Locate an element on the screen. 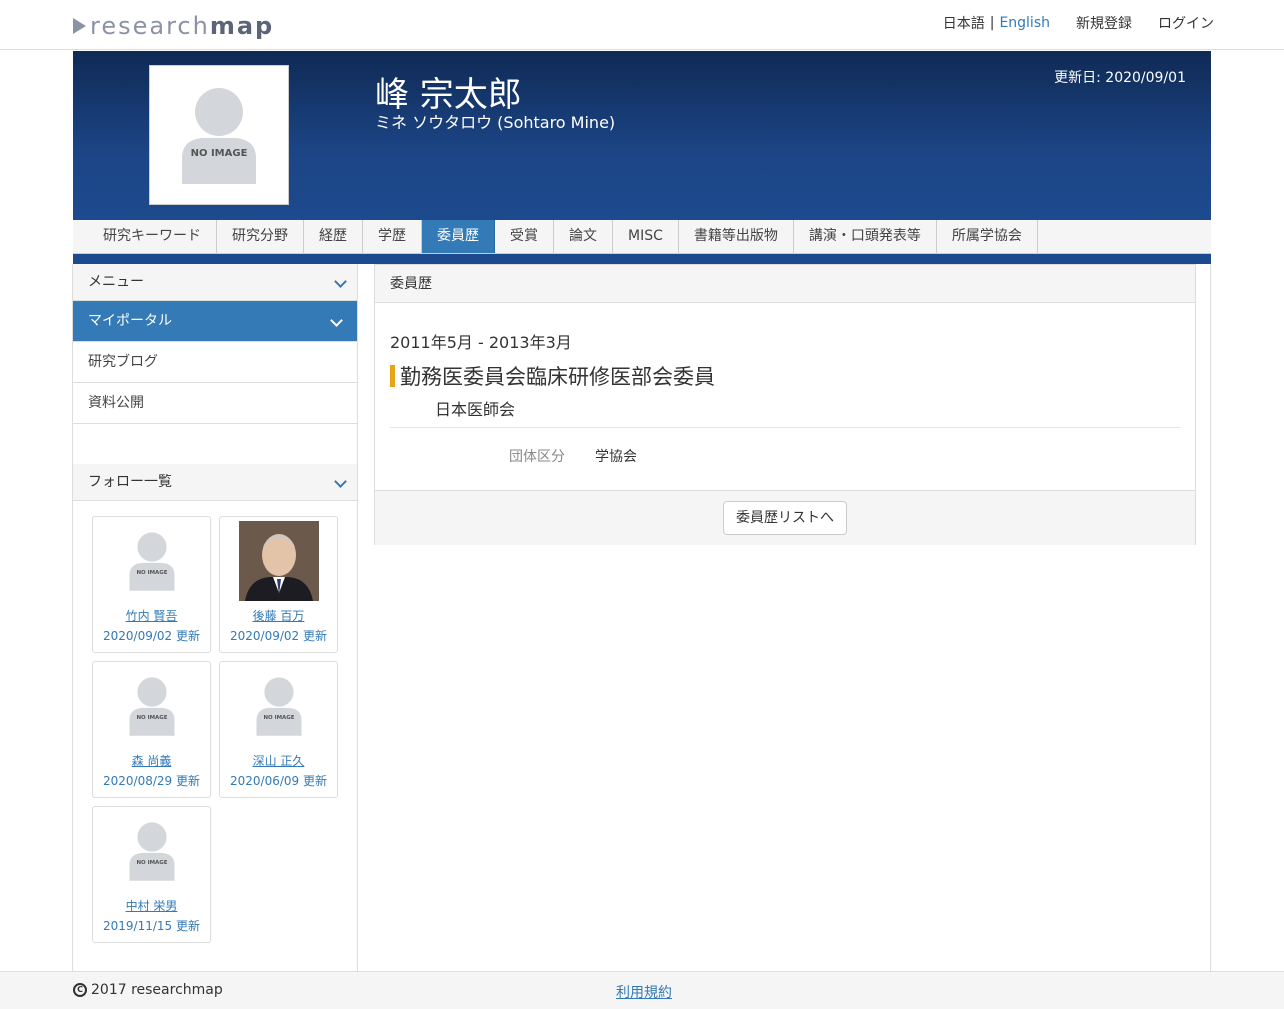  follow-updated-date: 2020/06/09 更新 is located at coordinates (278, 781).